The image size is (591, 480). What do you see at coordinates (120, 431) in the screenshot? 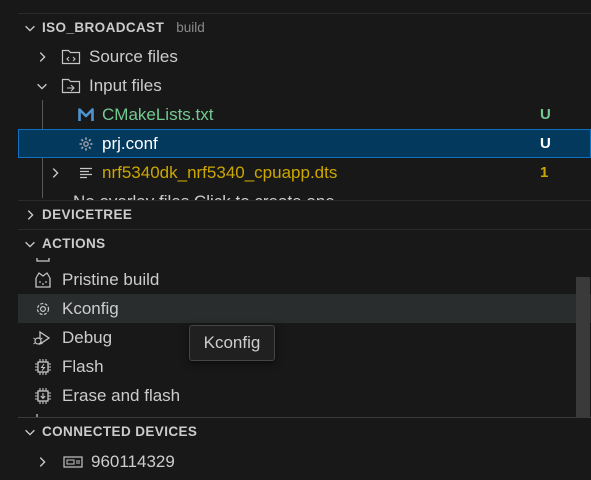
I see `section-title: CONNECTED DEVICES` at bounding box center [120, 431].